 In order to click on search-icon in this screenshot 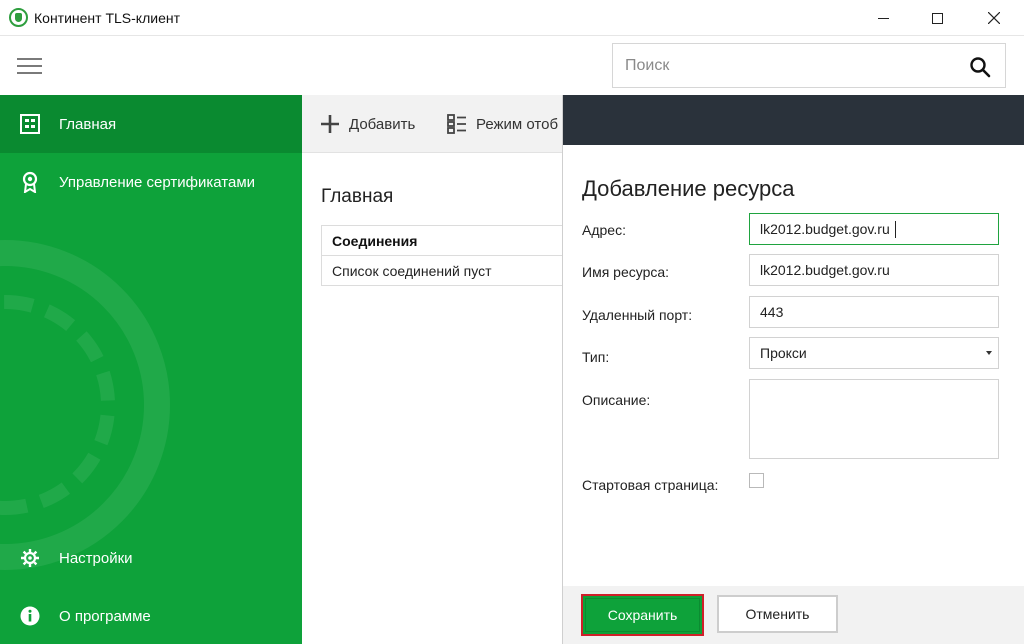, I will do `click(980, 67)`.